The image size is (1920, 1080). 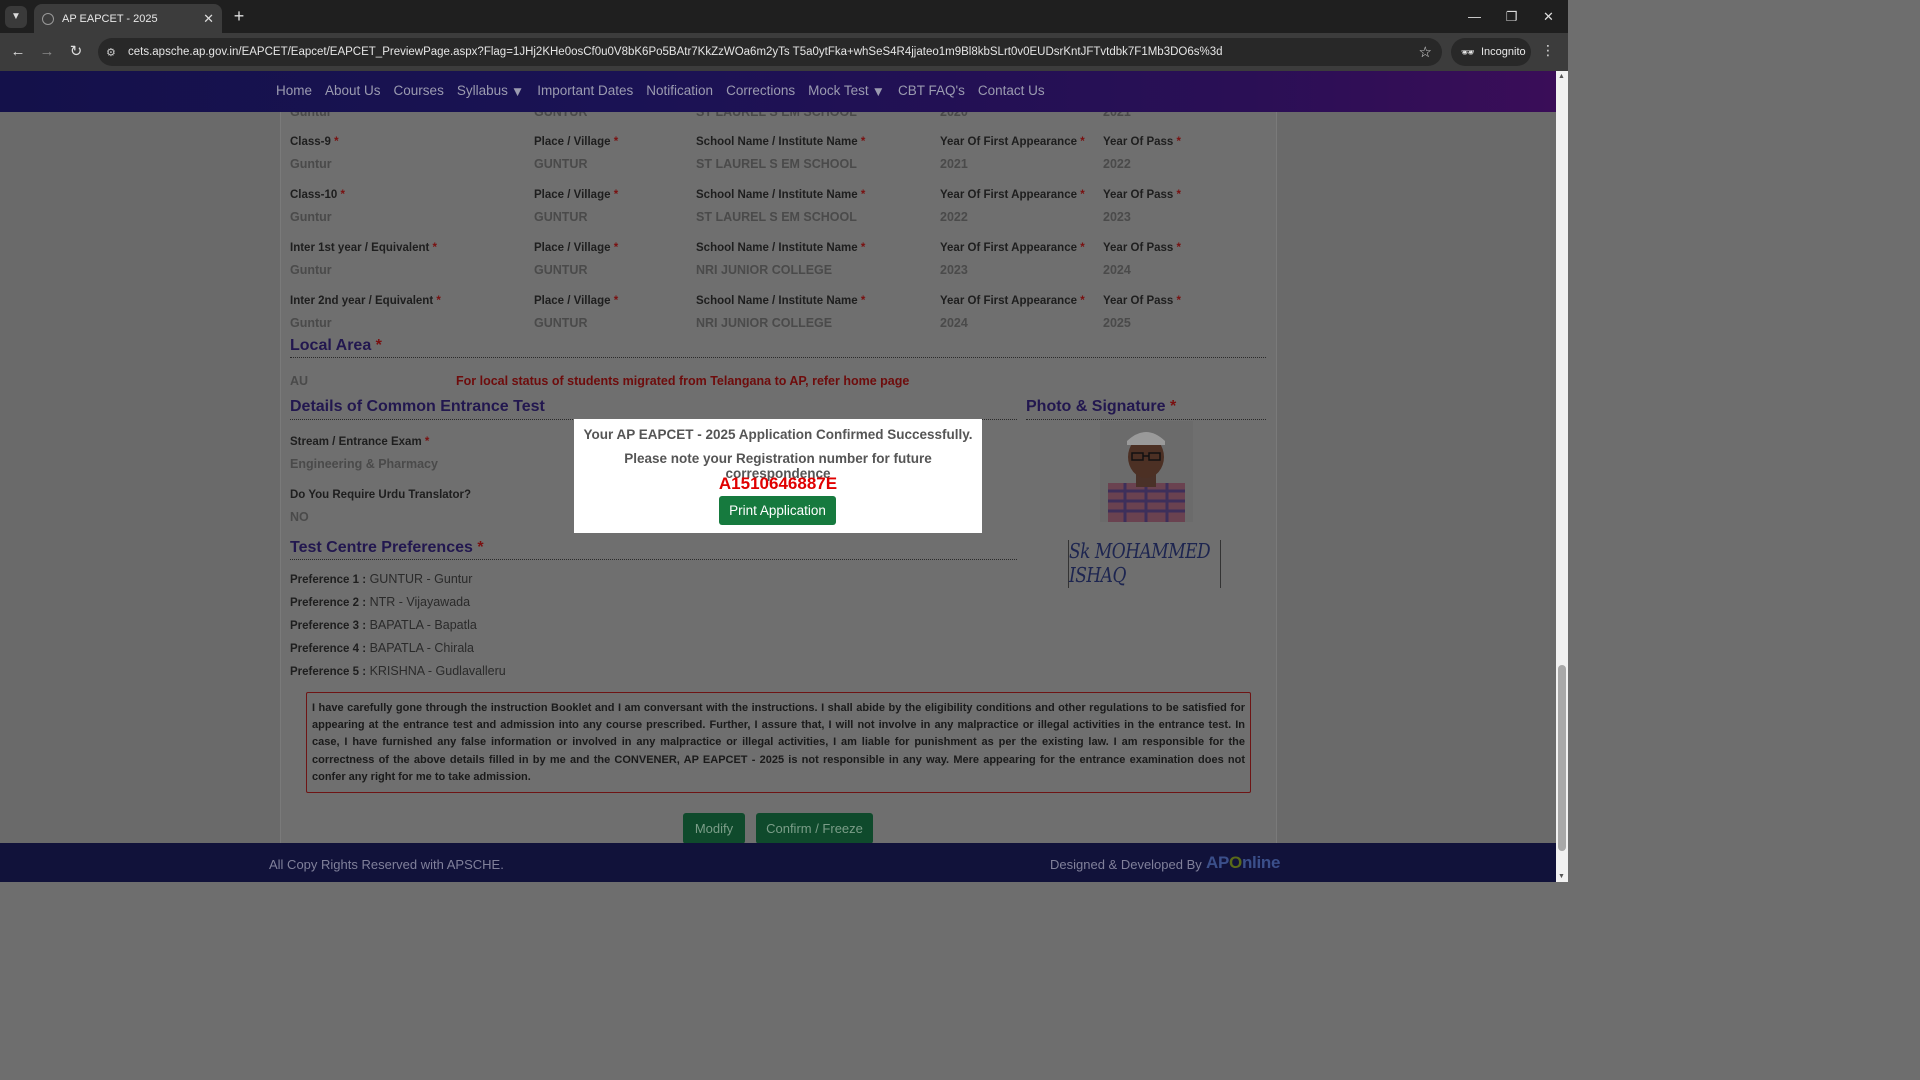 What do you see at coordinates (780, 301) in the screenshot?
I see `school-label: School Name / Institute Name *` at bounding box center [780, 301].